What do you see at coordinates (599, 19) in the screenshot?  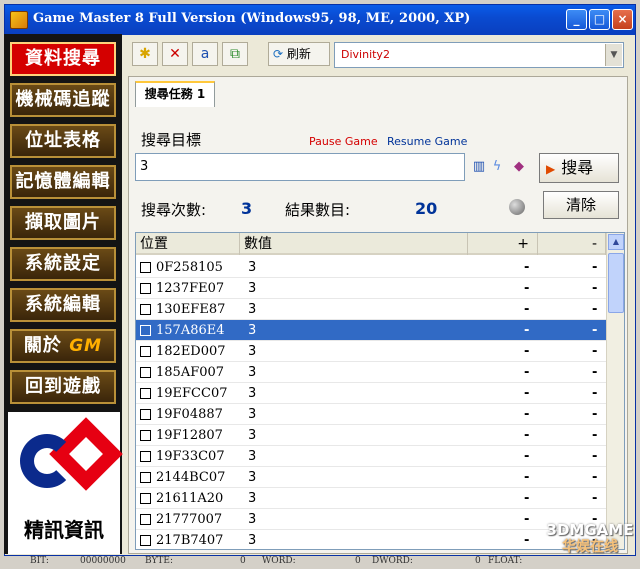 I see `maximize-button: □` at bounding box center [599, 19].